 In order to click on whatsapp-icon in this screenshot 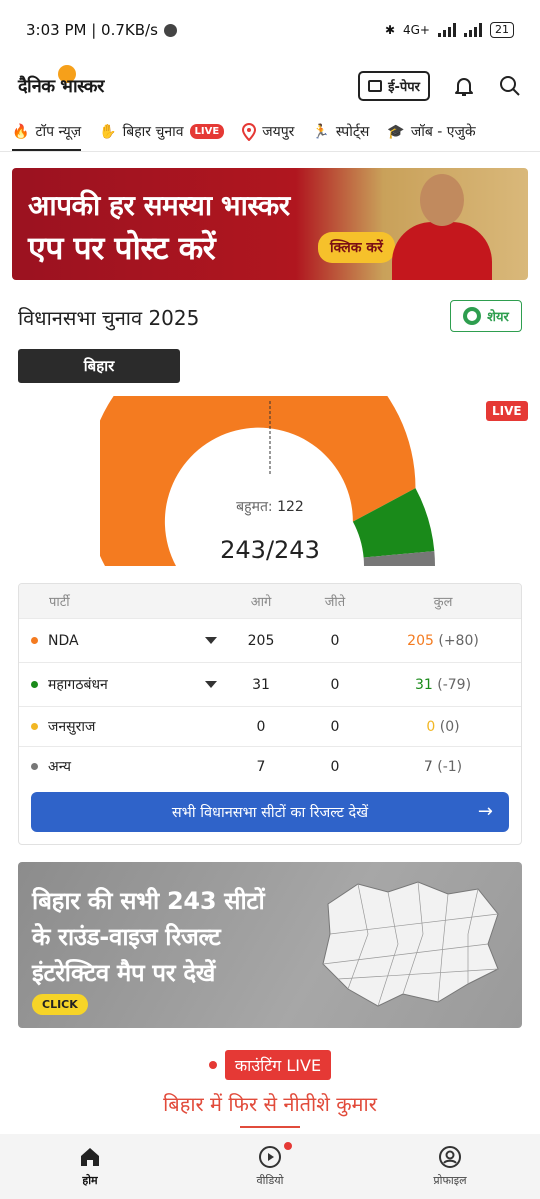, I will do `click(472, 316)`.